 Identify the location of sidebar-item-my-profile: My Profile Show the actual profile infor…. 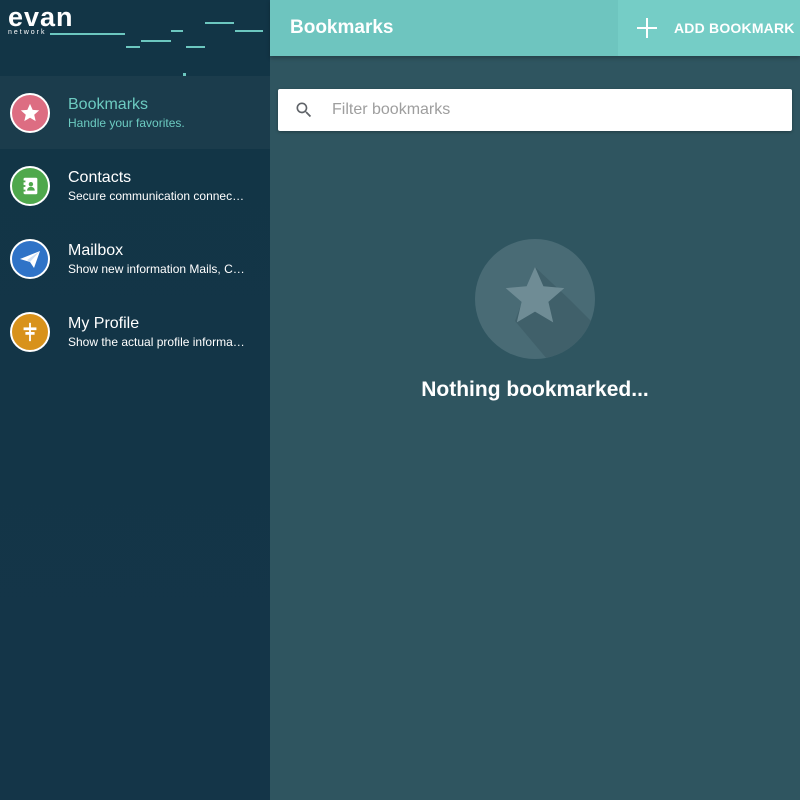
(135, 331).